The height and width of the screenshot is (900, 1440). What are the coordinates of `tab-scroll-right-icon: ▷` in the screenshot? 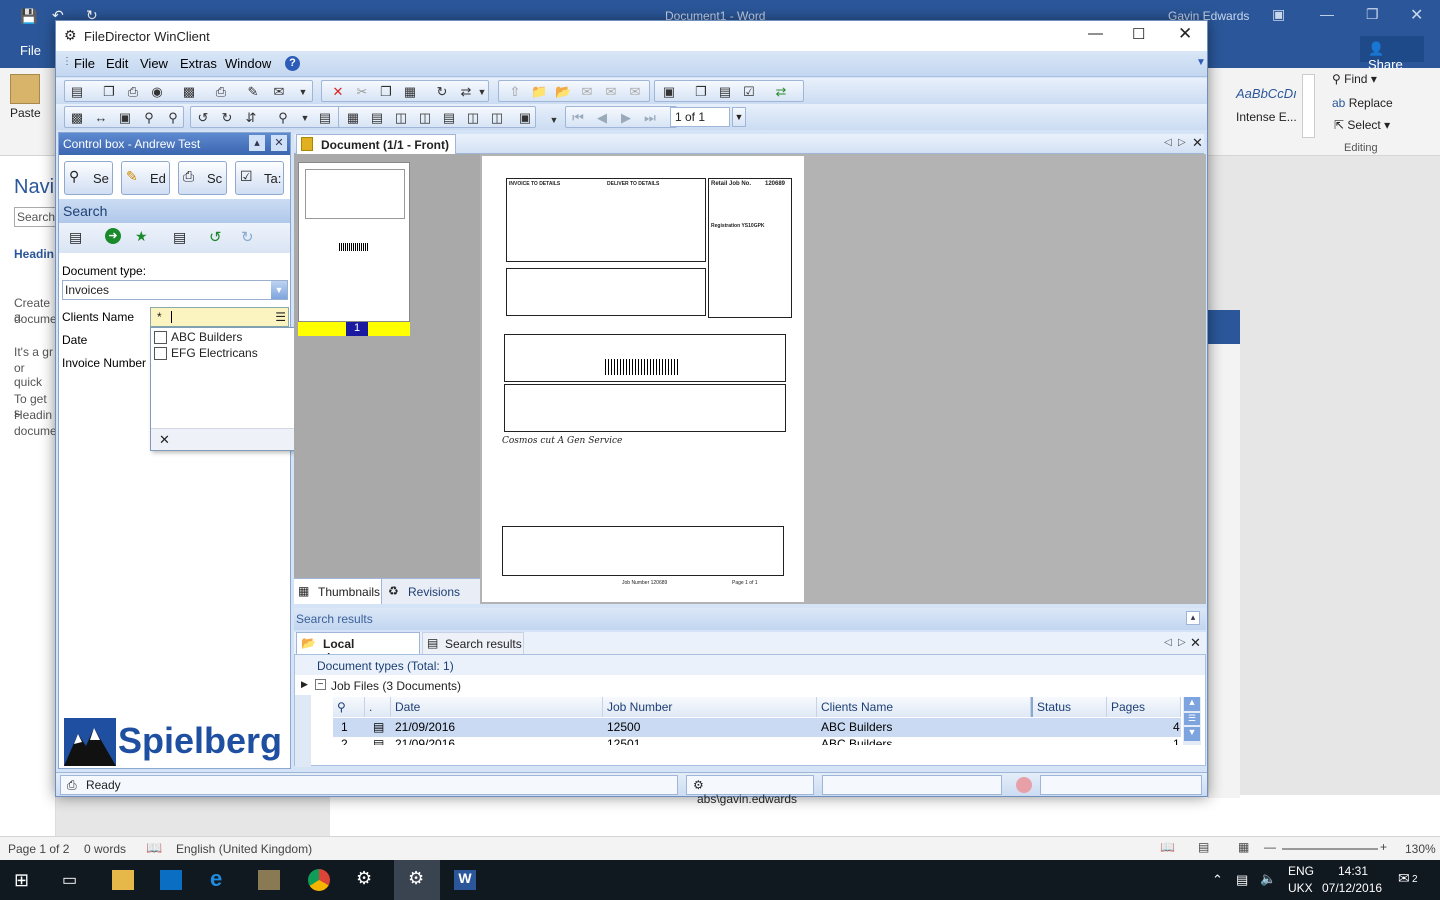 It's located at (1182, 142).